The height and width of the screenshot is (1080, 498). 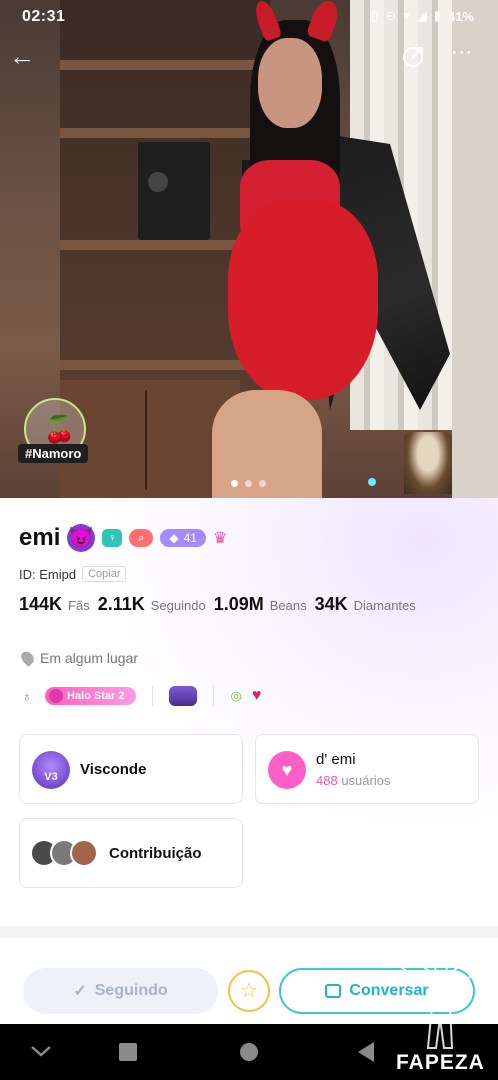 I want to click on location-pin-icon, so click(x=27, y=658).